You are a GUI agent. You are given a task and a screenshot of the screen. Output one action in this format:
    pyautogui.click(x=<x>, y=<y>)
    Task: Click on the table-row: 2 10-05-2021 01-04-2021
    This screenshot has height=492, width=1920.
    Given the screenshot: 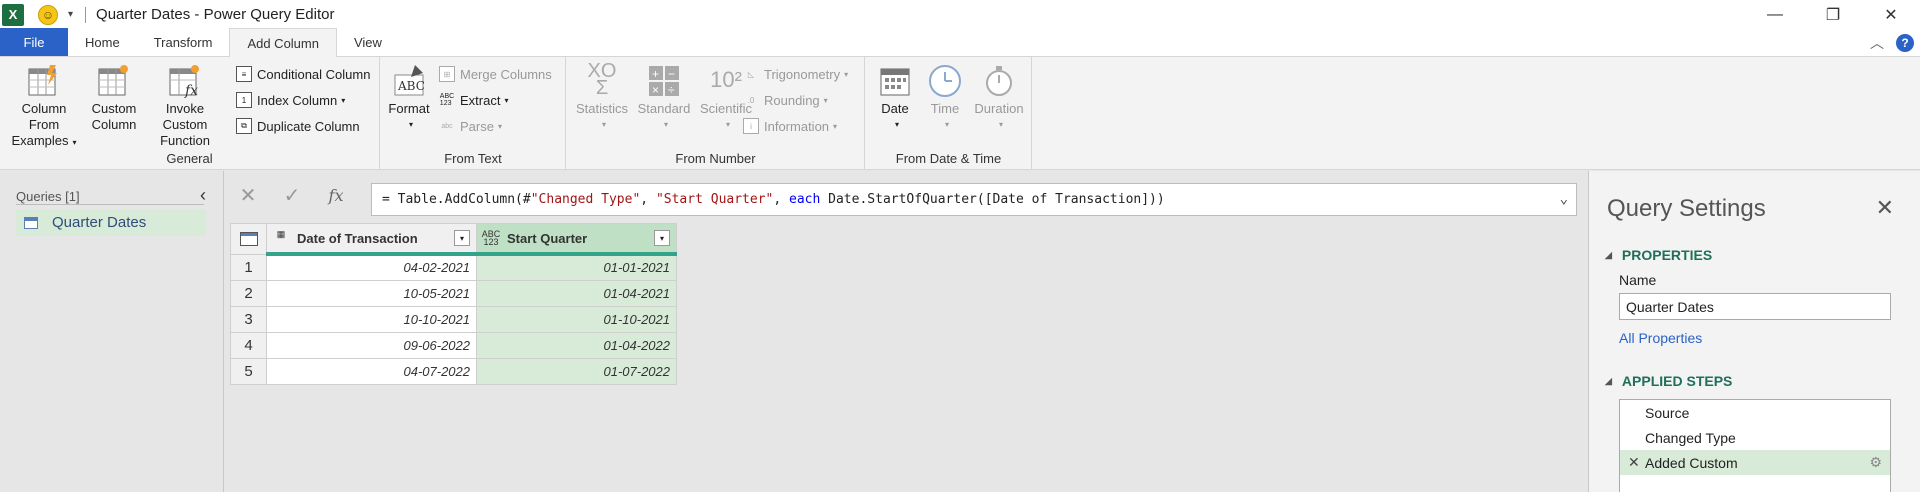 What is the action you would take?
    pyautogui.click(x=453, y=293)
    